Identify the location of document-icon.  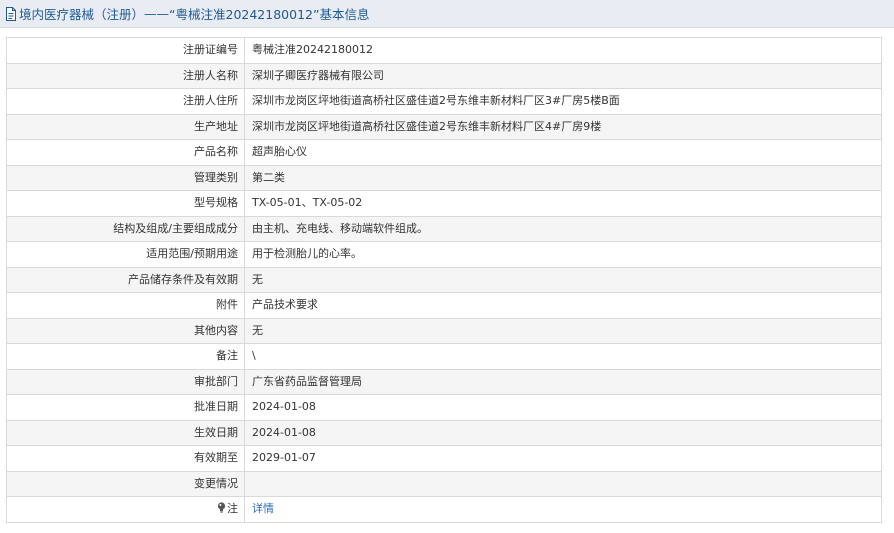
(11, 13).